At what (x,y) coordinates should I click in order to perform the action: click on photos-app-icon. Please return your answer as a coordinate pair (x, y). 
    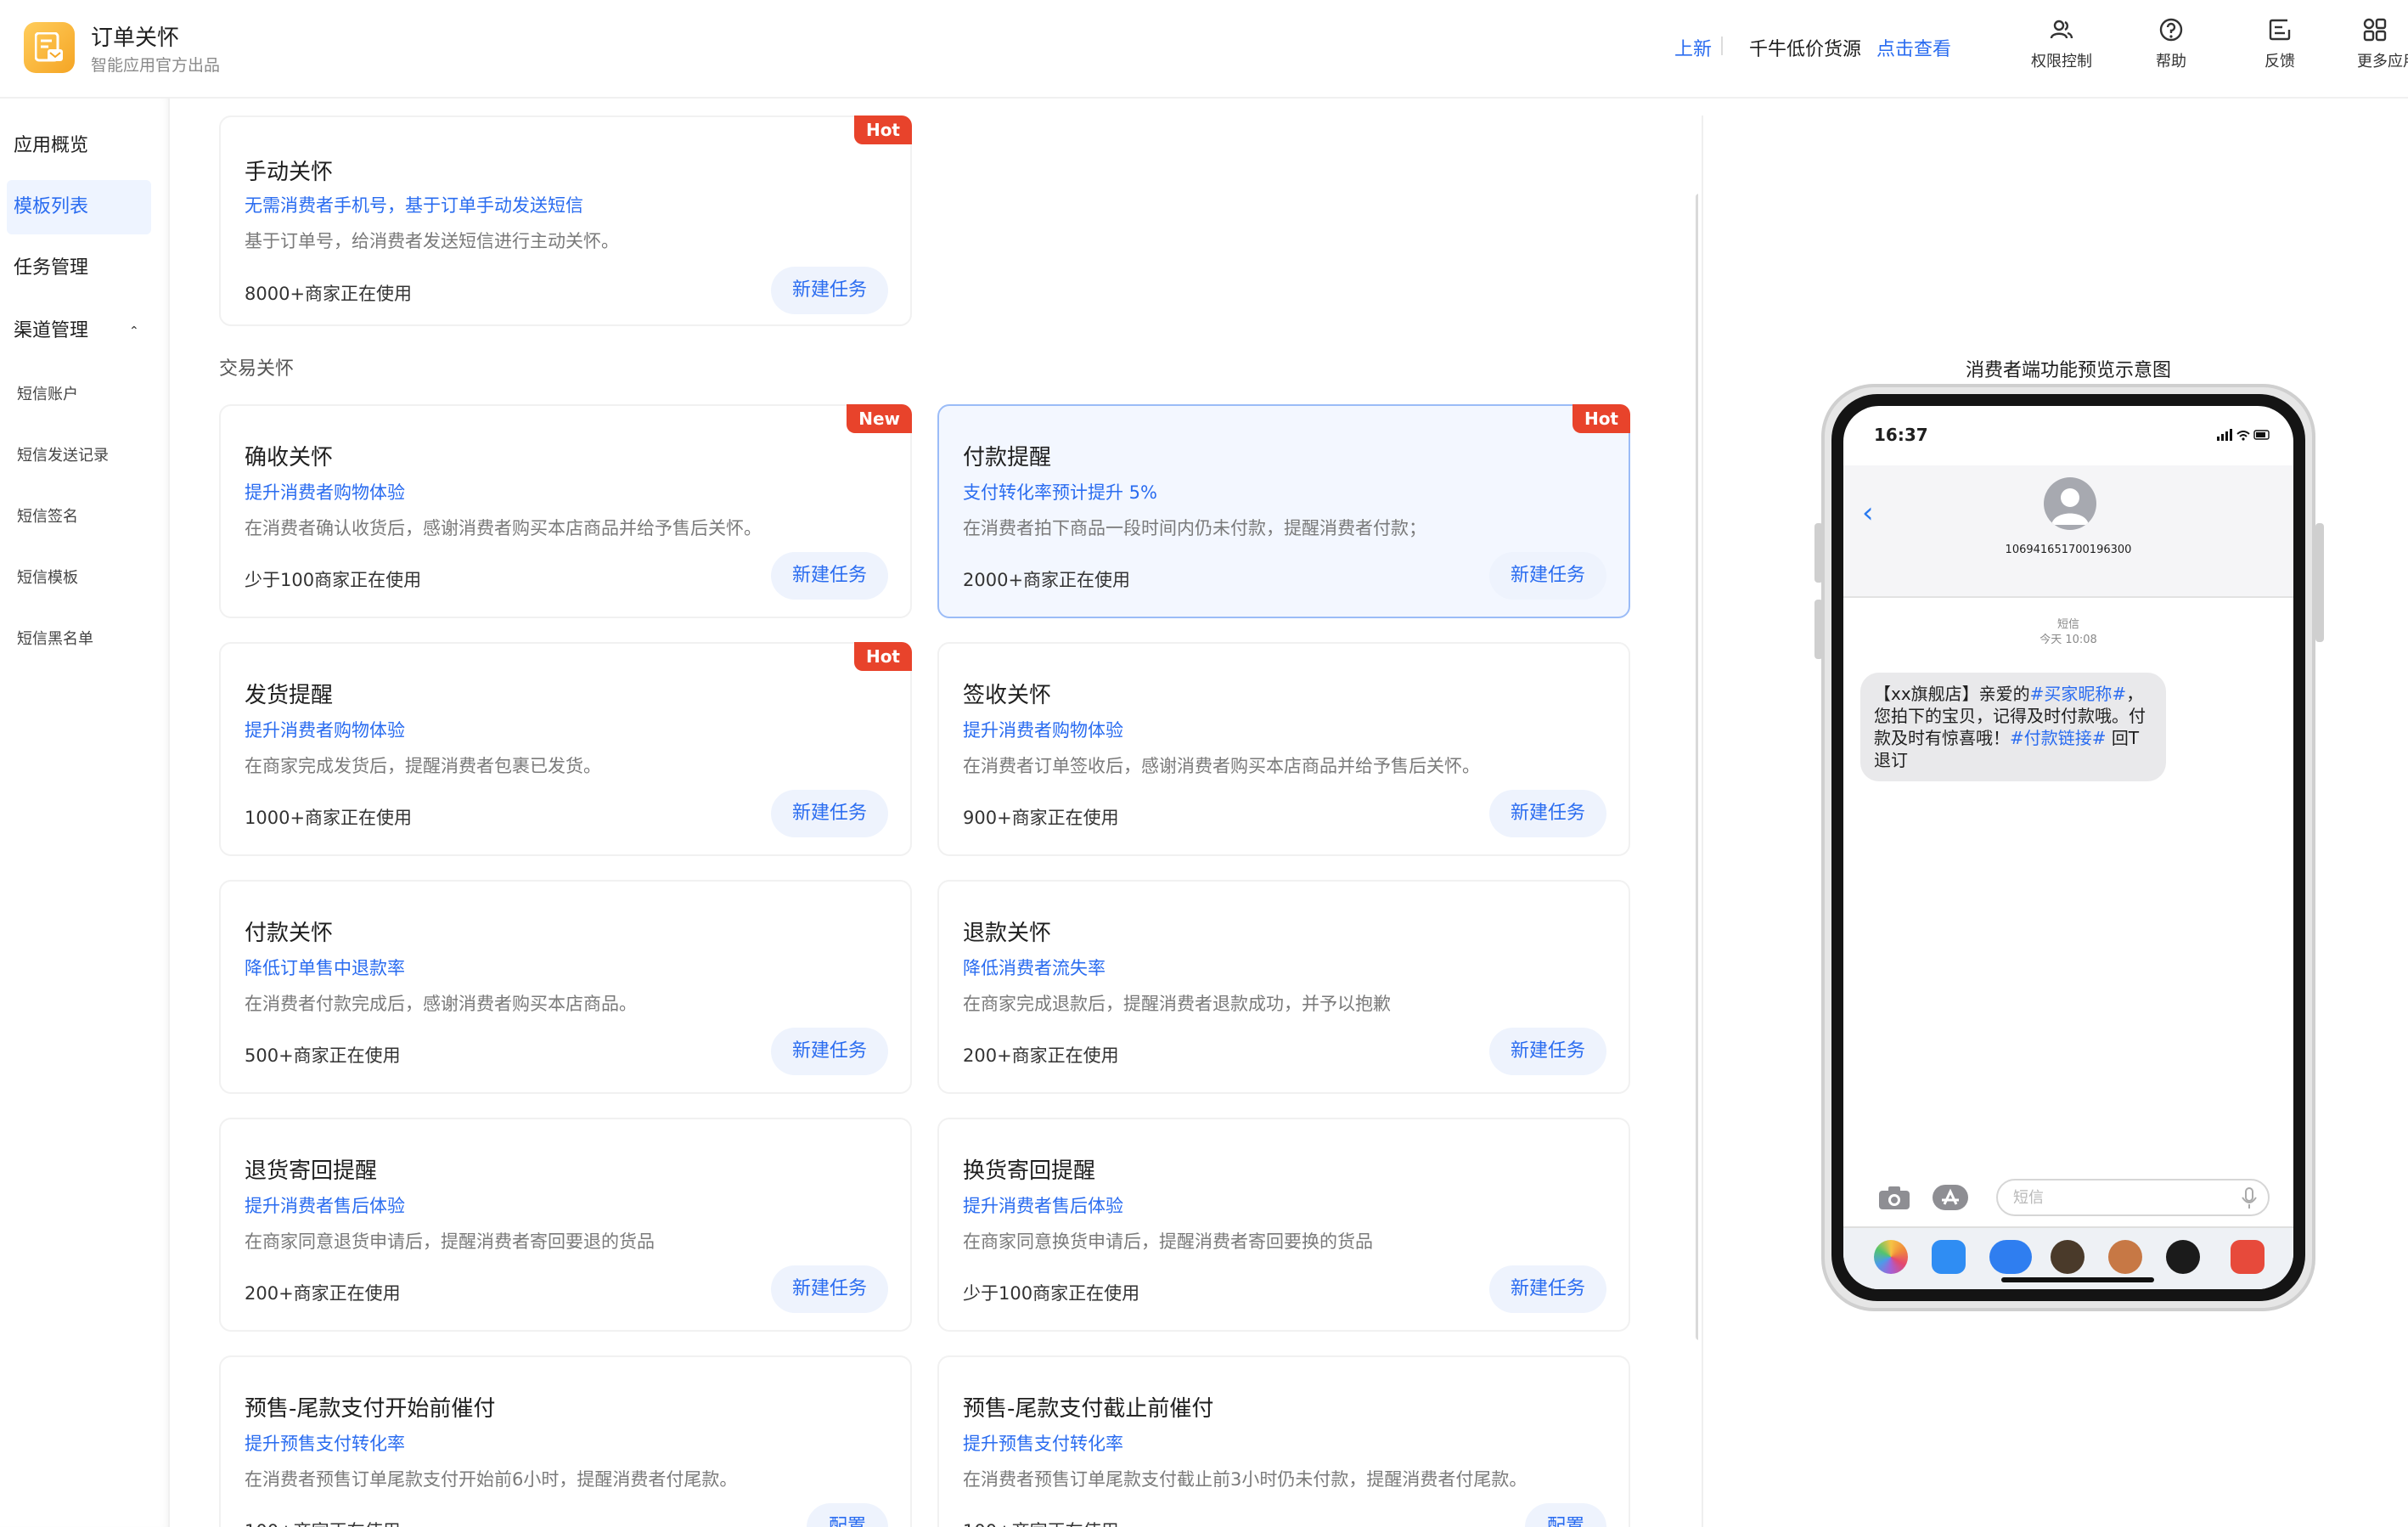
    Looking at the image, I should click on (1891, 1257).